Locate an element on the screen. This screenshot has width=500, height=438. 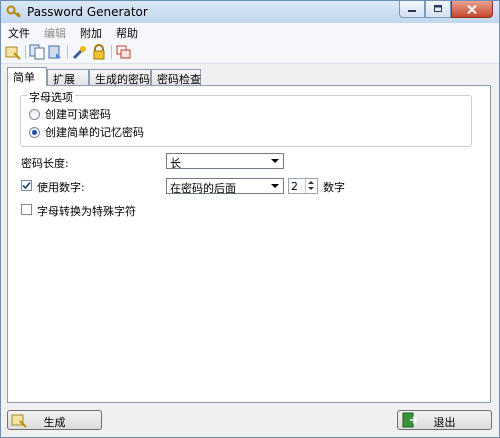
special-chars-label: 字母转换为特殊字符 is located at coordinates (86, 211).